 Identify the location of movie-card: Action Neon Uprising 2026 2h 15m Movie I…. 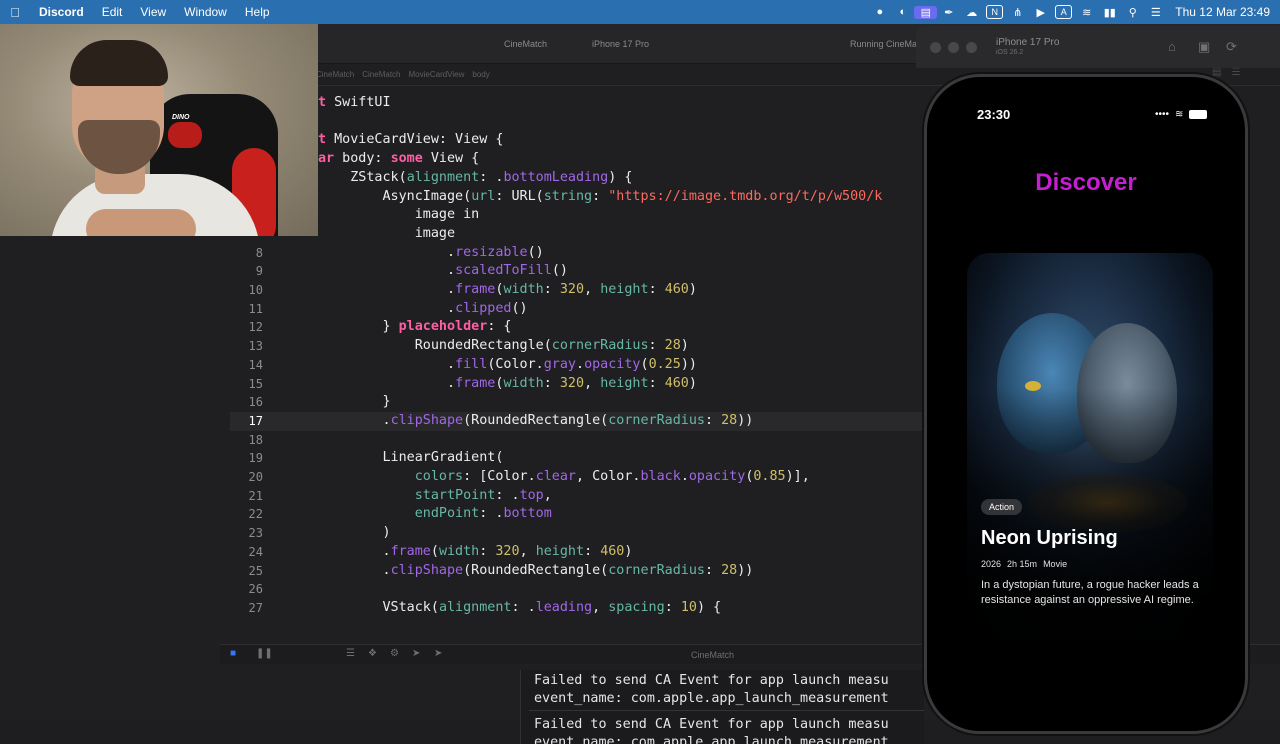
(1090, 446).